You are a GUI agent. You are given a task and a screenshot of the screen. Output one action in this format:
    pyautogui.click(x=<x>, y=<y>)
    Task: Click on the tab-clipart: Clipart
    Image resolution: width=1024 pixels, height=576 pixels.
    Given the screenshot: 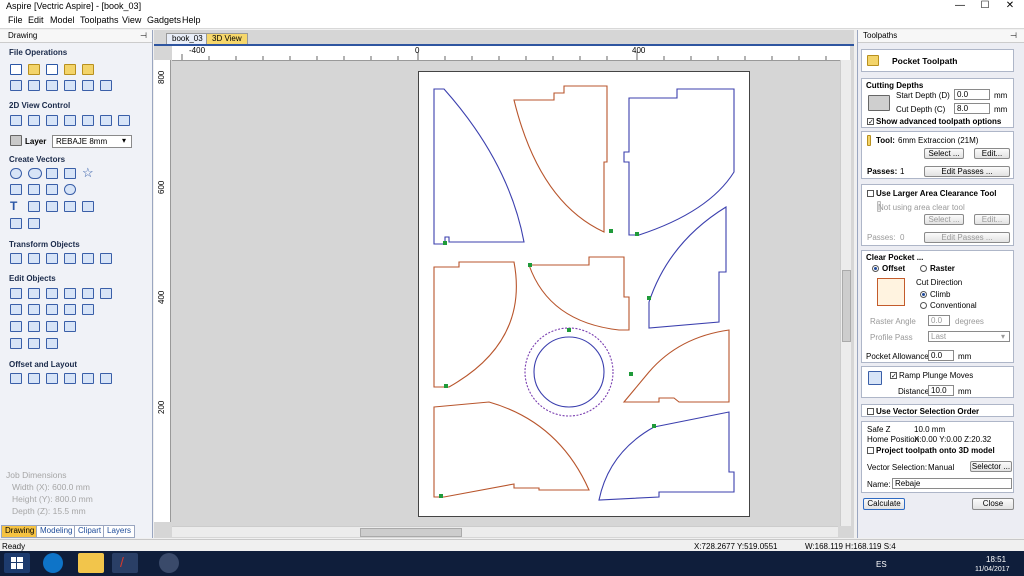 What is the action you would take?
    pyautogui.click(x=90, y=531)
    